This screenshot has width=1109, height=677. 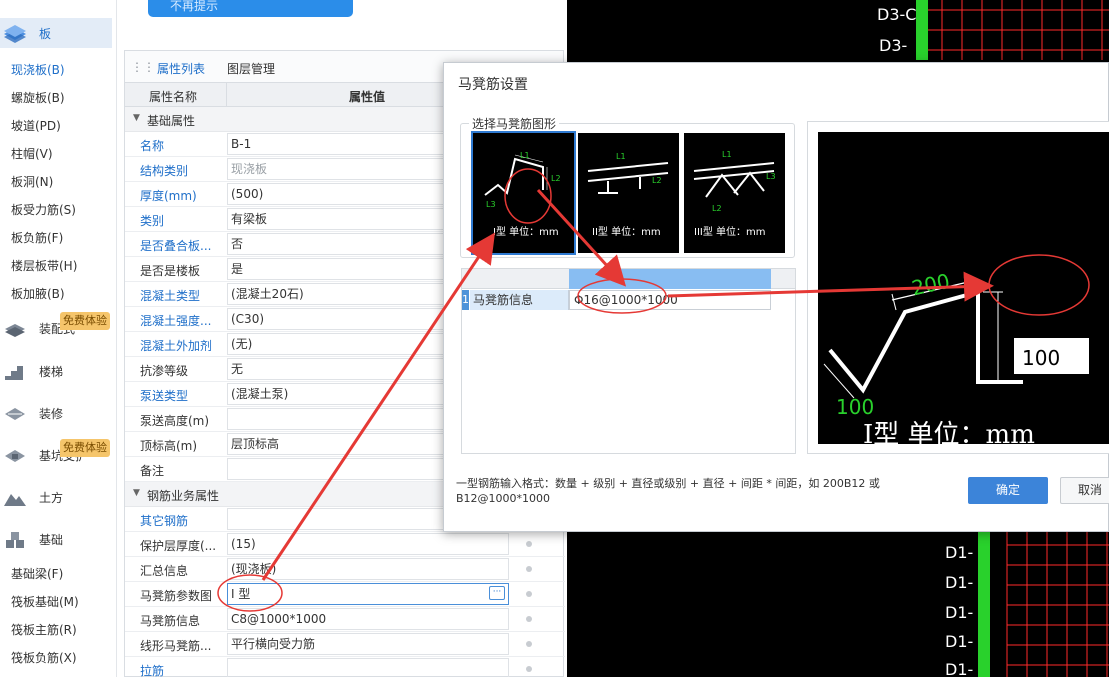 I want to click on property-name: 其它钢筋, so click(x=164, y=520).